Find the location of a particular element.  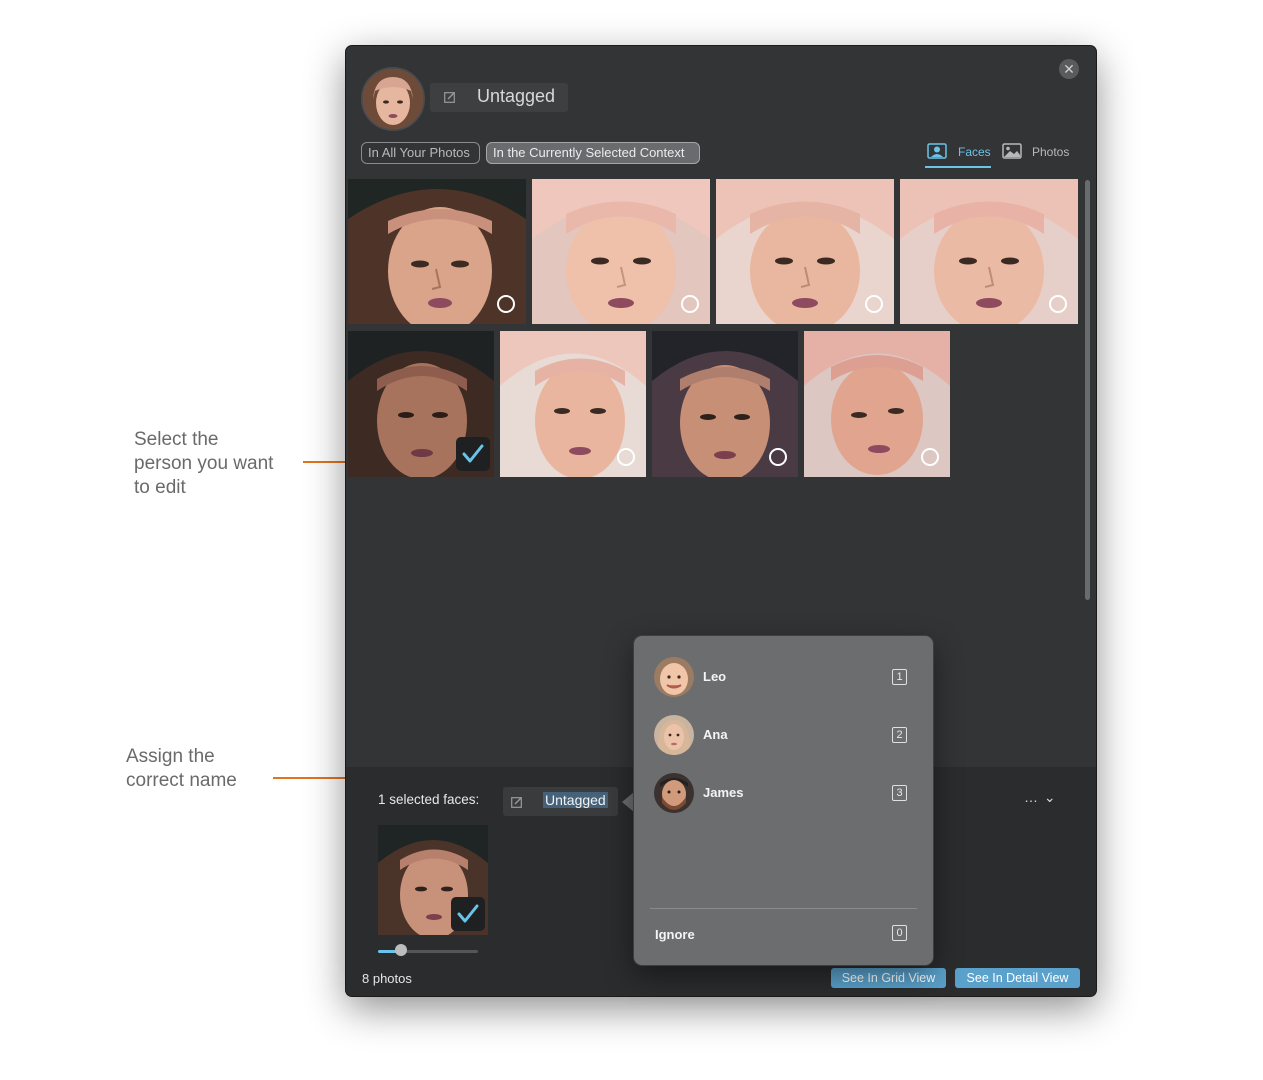

tab-photos-label: Photos is located at coordinates (1051, 152).